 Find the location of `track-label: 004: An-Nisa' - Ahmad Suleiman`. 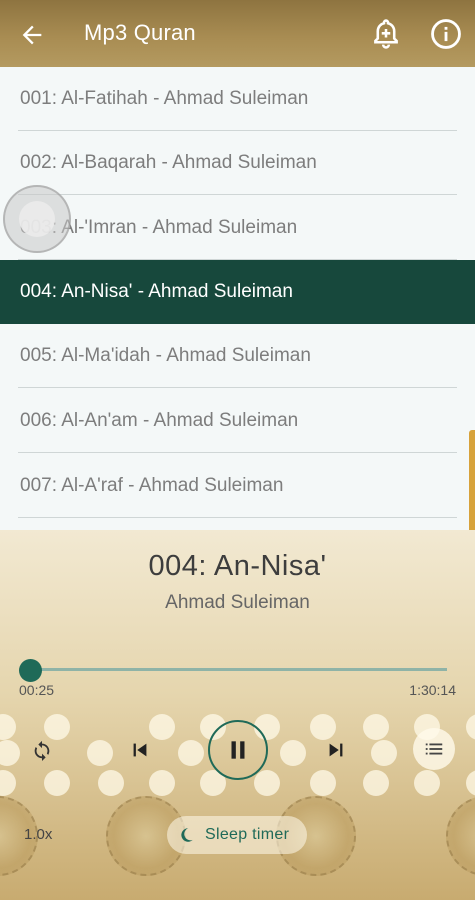

track-label: 004: An-Nisa' - Ahmad Suleiman is located at coordinates (156, 291).